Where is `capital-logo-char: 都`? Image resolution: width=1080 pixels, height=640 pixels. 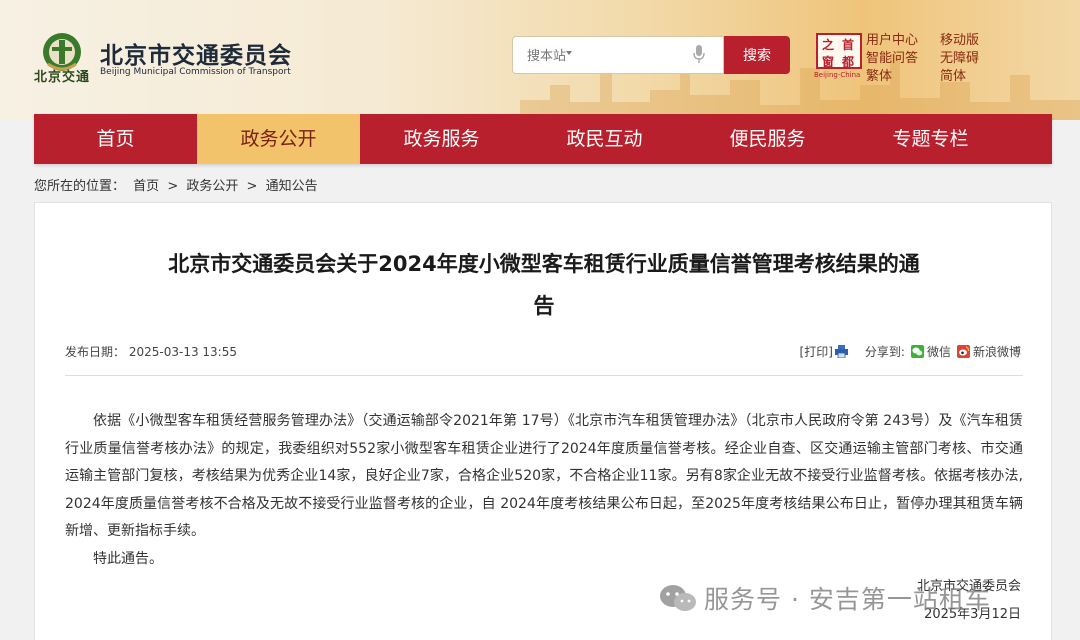 capital-logo-char: 都 is located at coordinates (848, 62).